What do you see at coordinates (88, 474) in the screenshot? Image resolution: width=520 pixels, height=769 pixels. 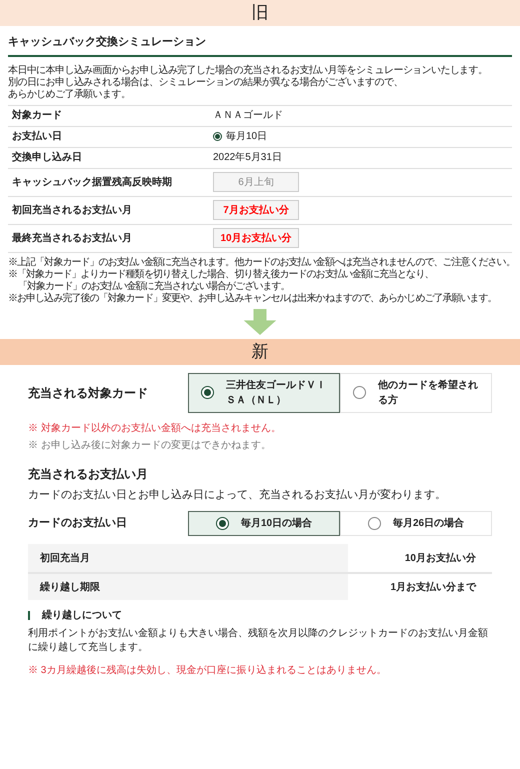 I see `section-heading: 充当されるお支払い月` at bounding box center [88, 474].